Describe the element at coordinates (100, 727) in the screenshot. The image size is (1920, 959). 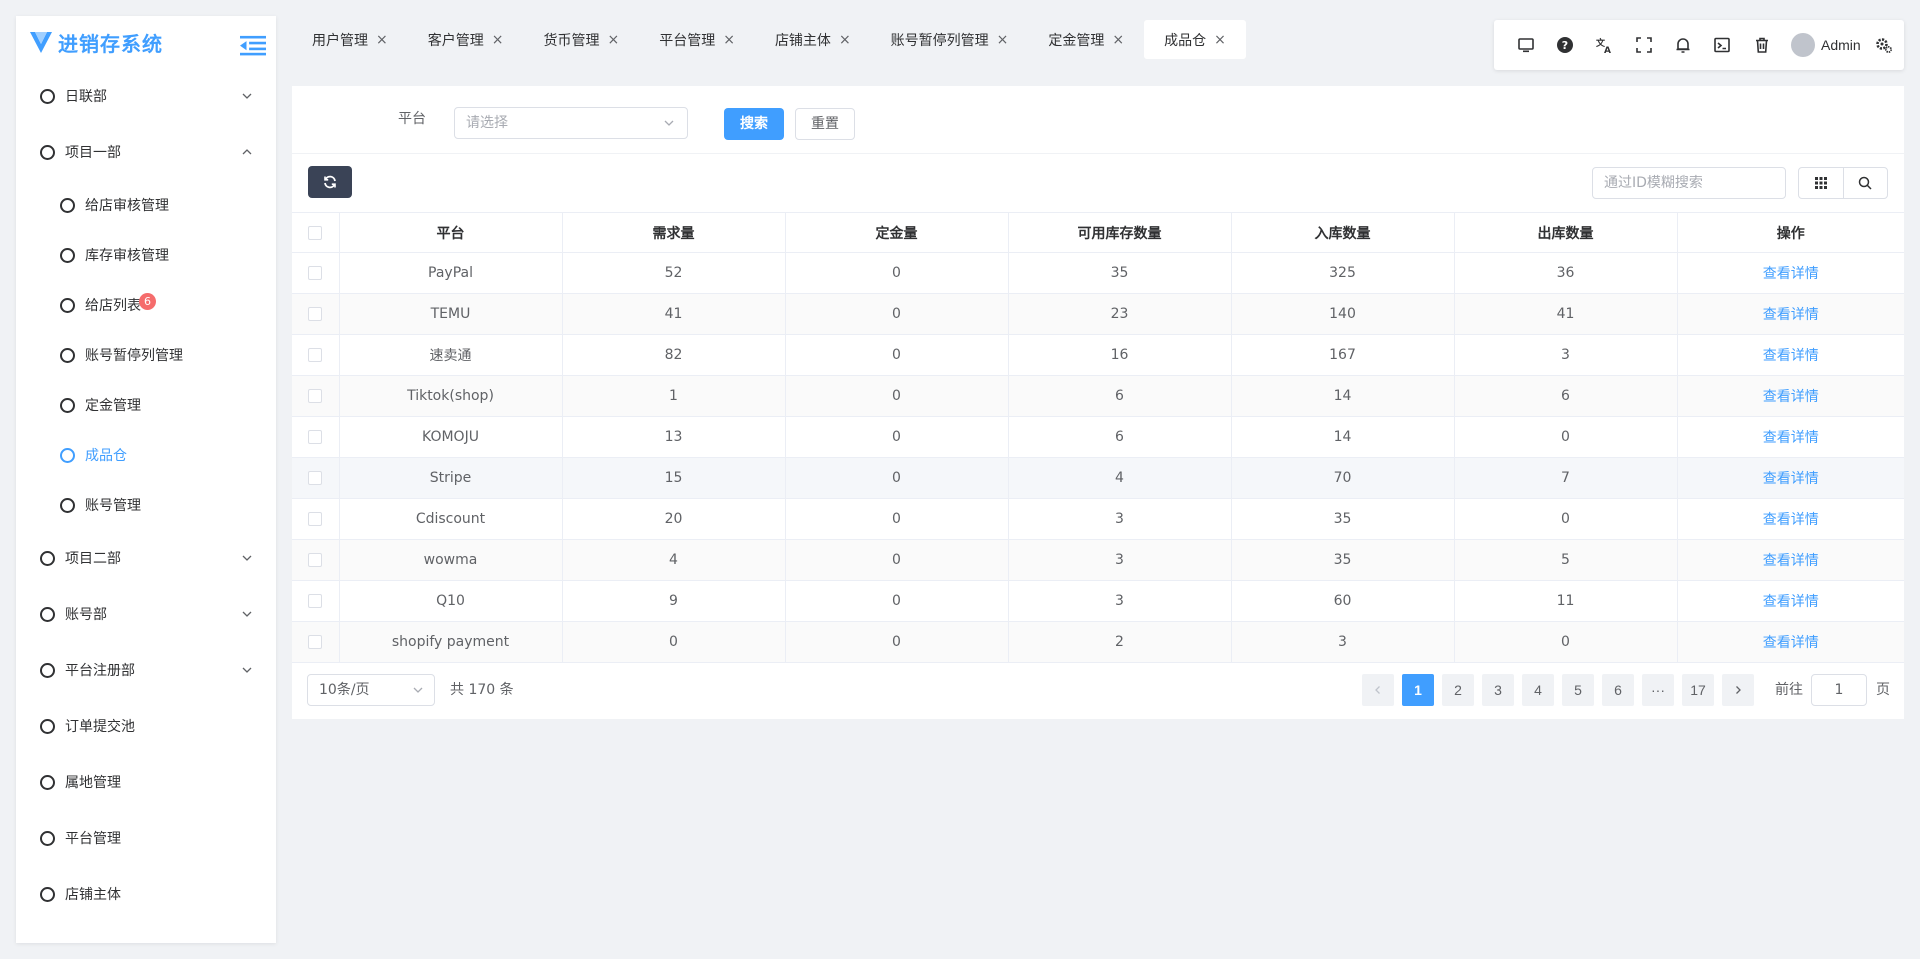
I see `sidebar-item-label: 订单提交池` at that location.